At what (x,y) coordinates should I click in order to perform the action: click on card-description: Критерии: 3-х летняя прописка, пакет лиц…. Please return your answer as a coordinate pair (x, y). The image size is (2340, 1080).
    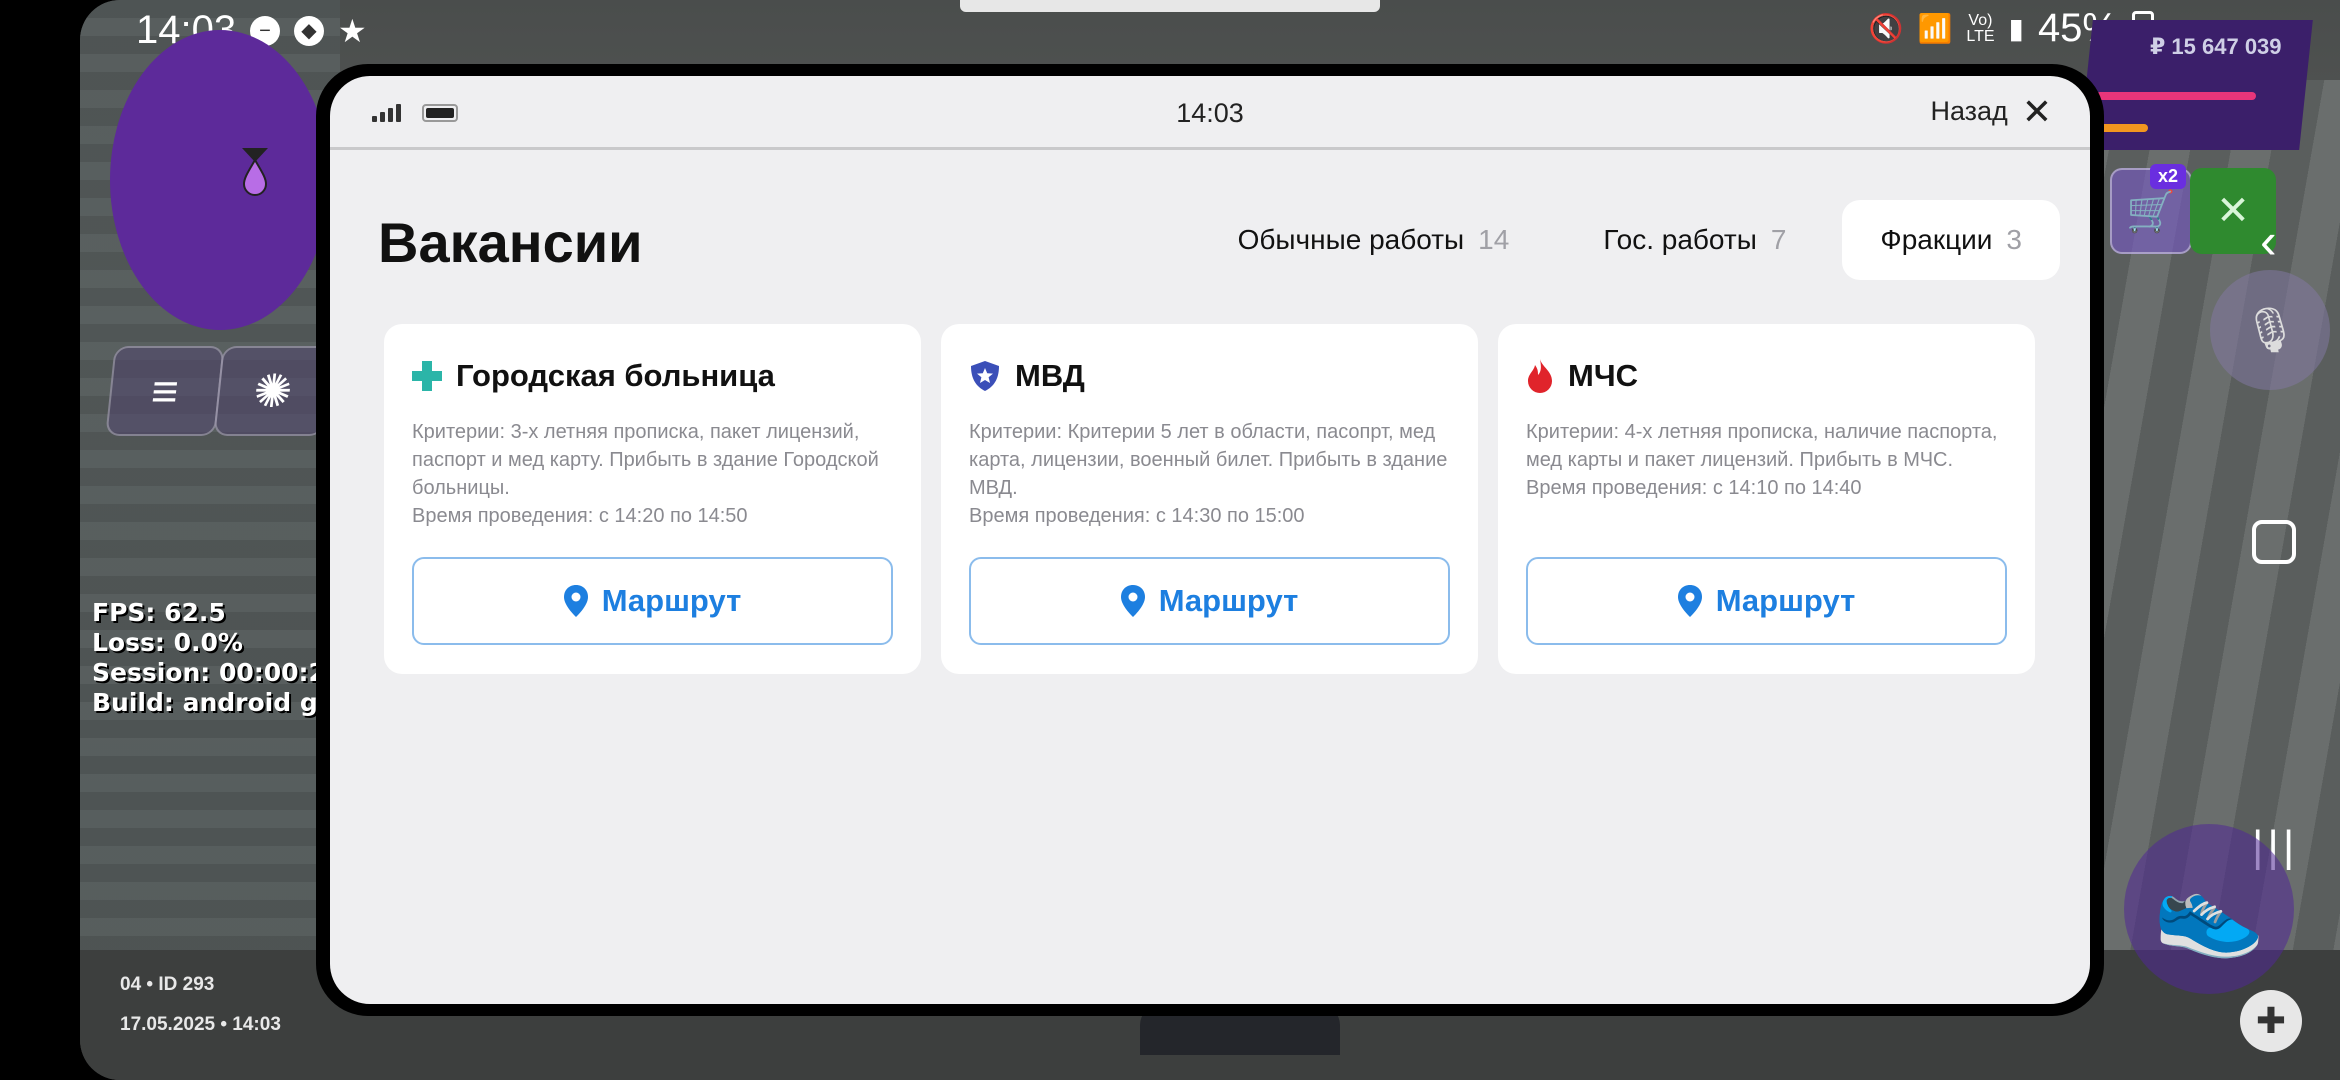
    Looking at the image, I should click on (652, 474).